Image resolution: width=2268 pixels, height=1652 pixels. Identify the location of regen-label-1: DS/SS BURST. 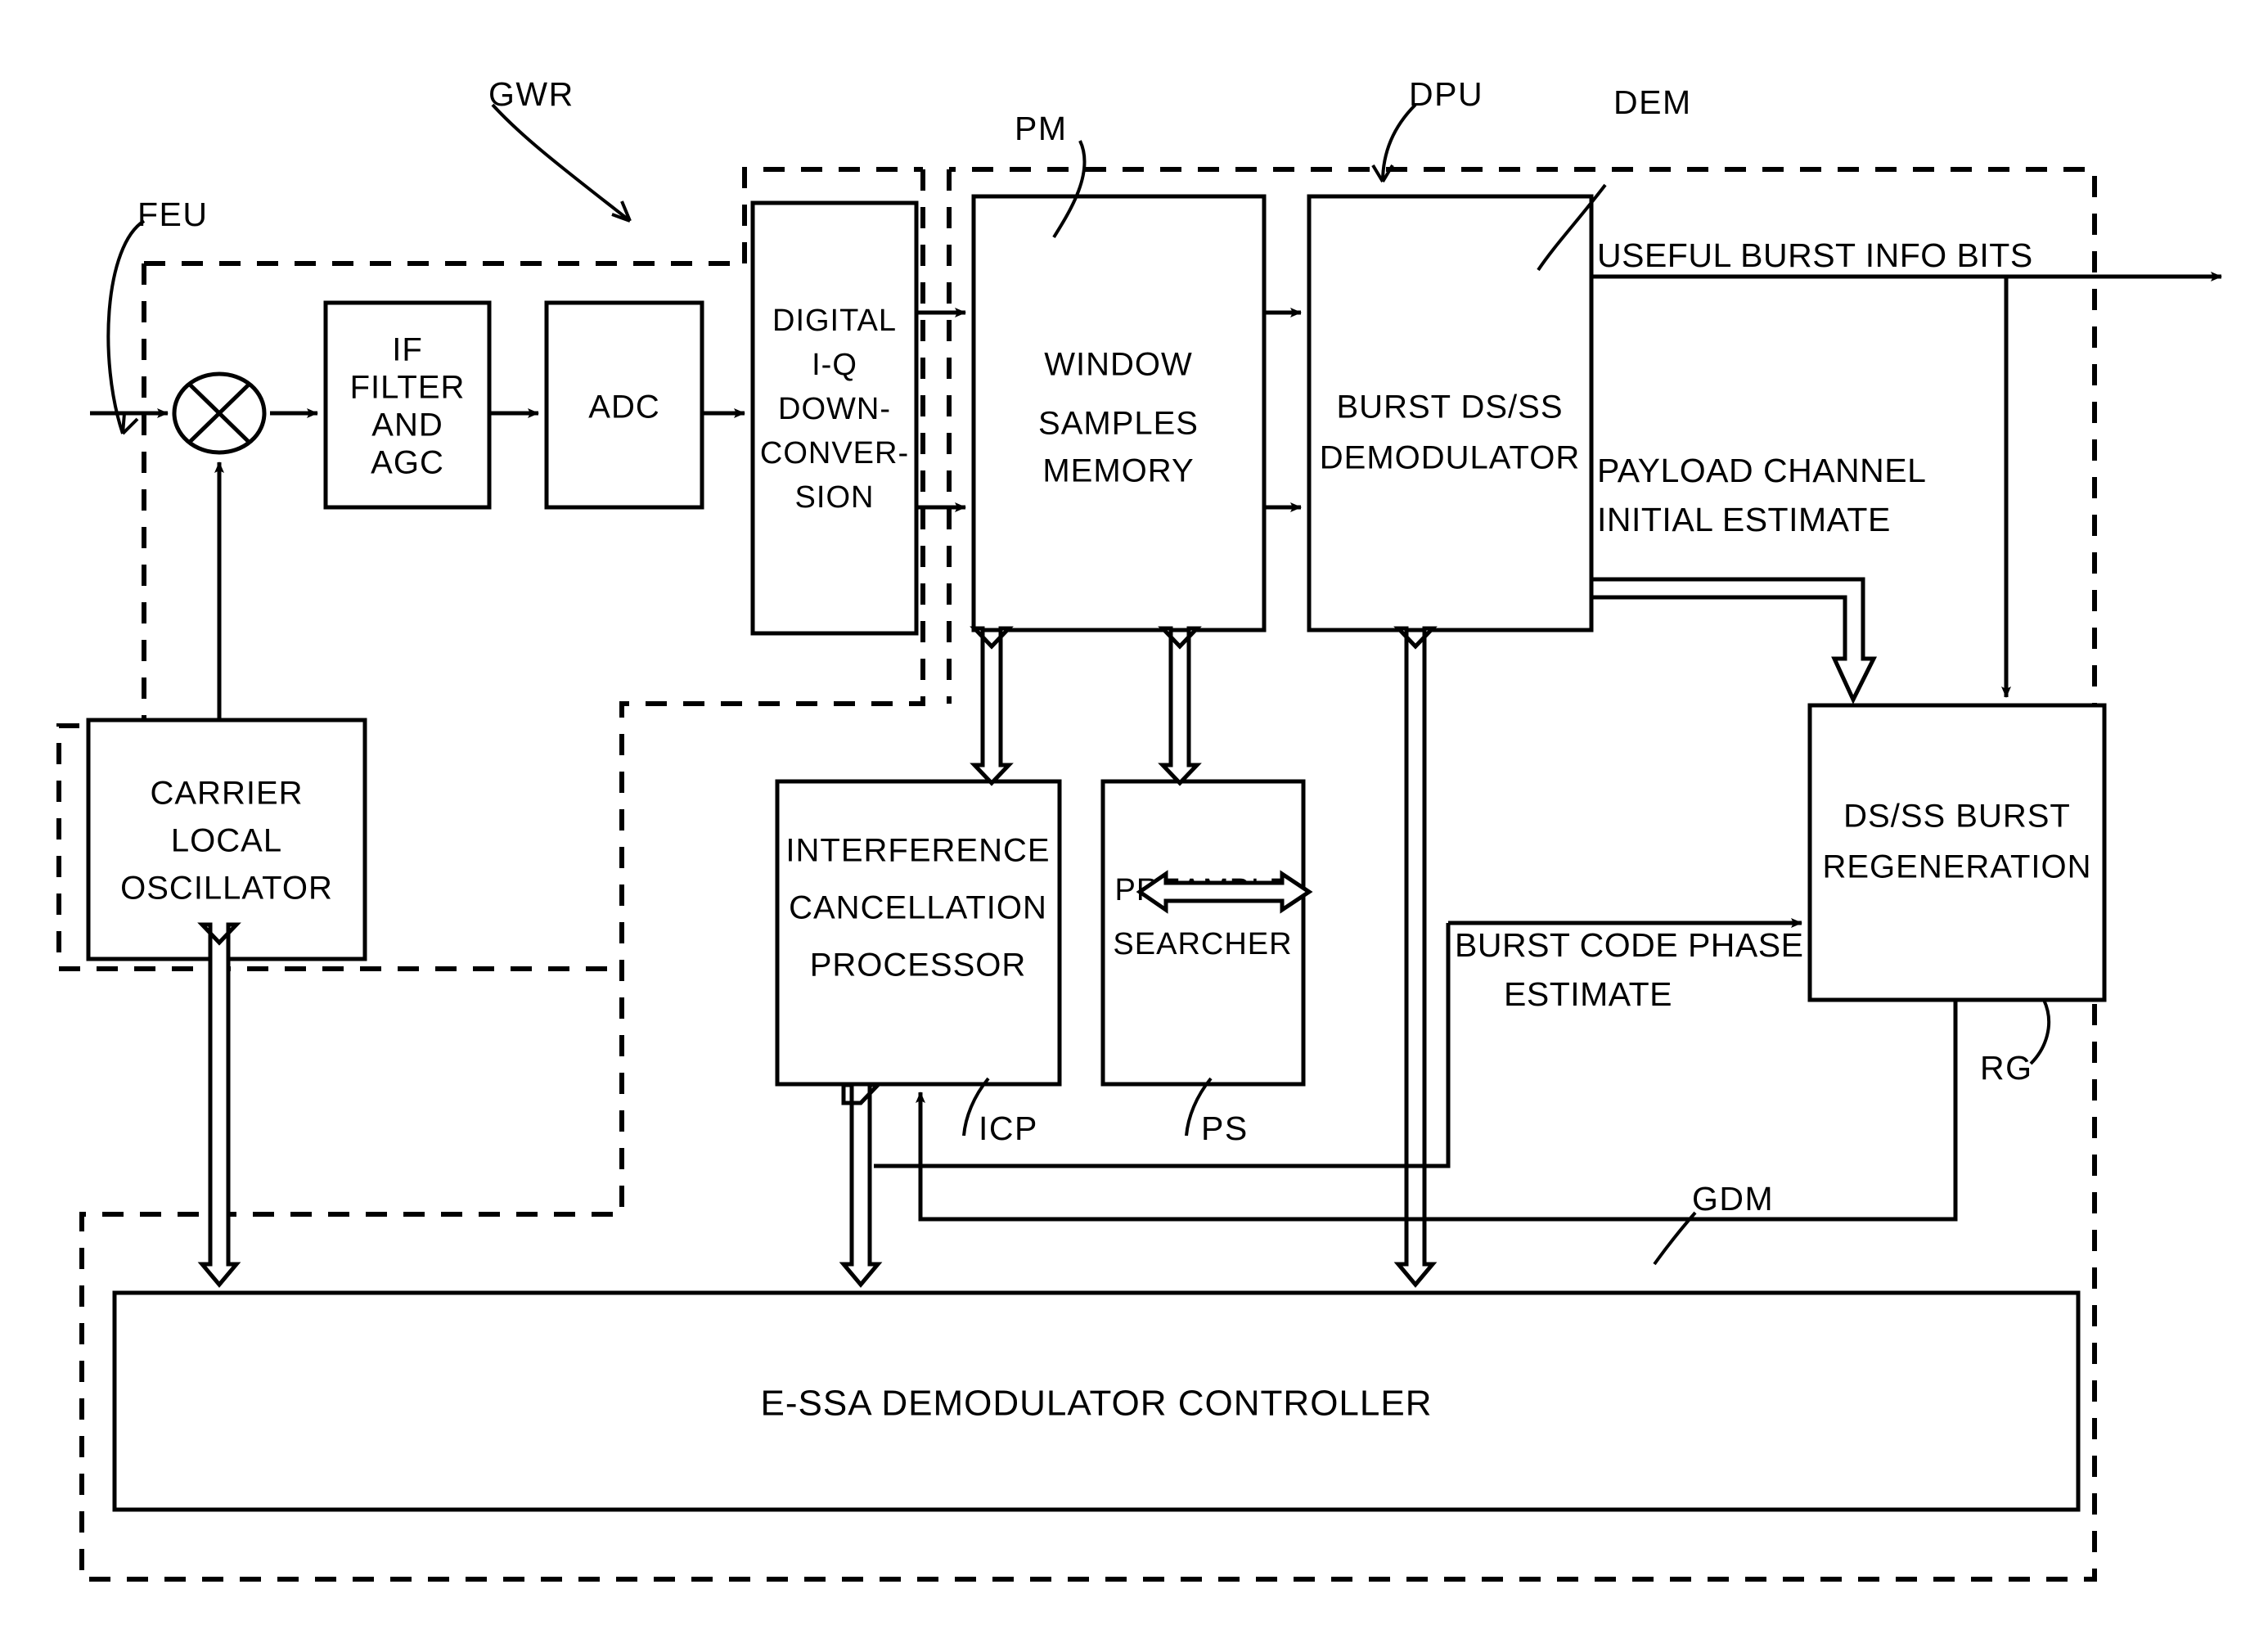
(1957, 817).